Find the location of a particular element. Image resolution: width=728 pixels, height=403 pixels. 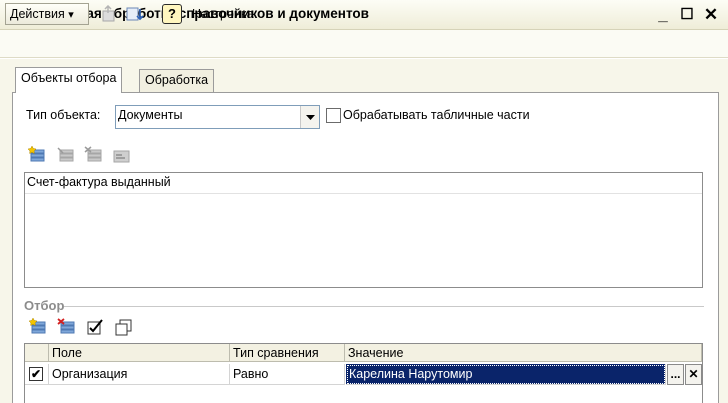

settings-button: Настройка is located at coordinates (223, 14).